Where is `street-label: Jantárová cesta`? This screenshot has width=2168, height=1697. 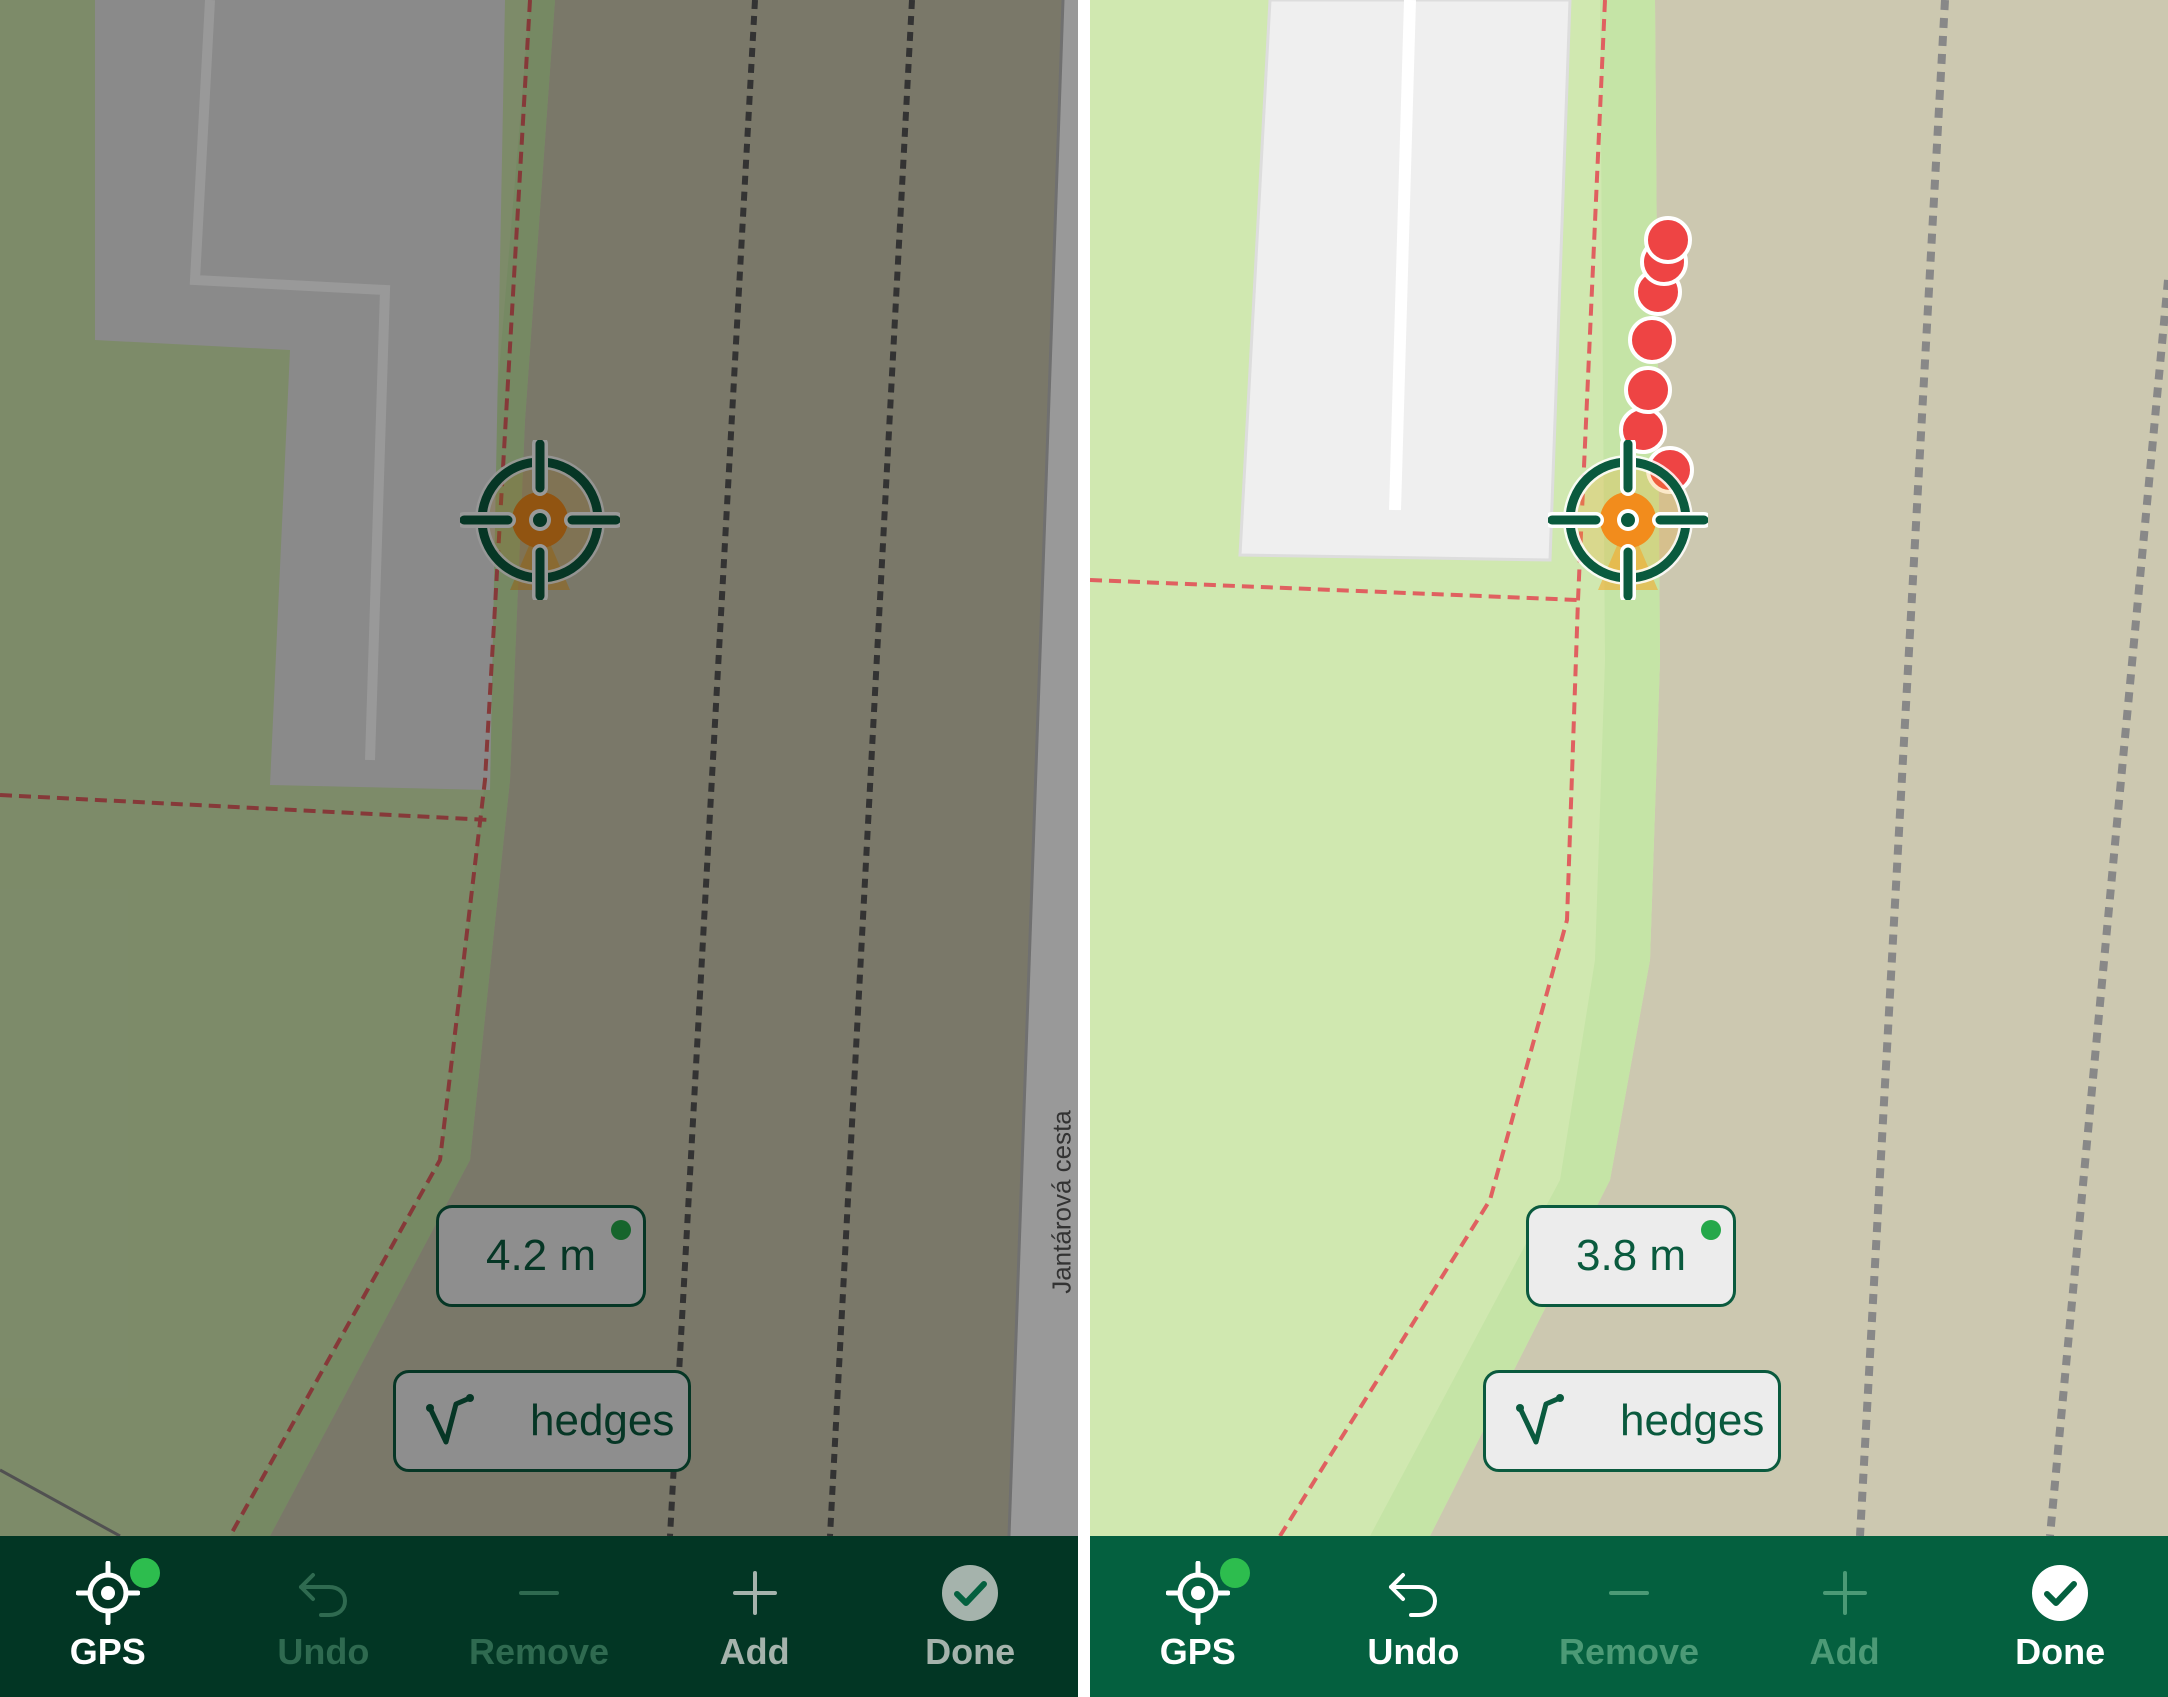
street-label: Jantárová cesta is located at coordinates (1061, 1202).